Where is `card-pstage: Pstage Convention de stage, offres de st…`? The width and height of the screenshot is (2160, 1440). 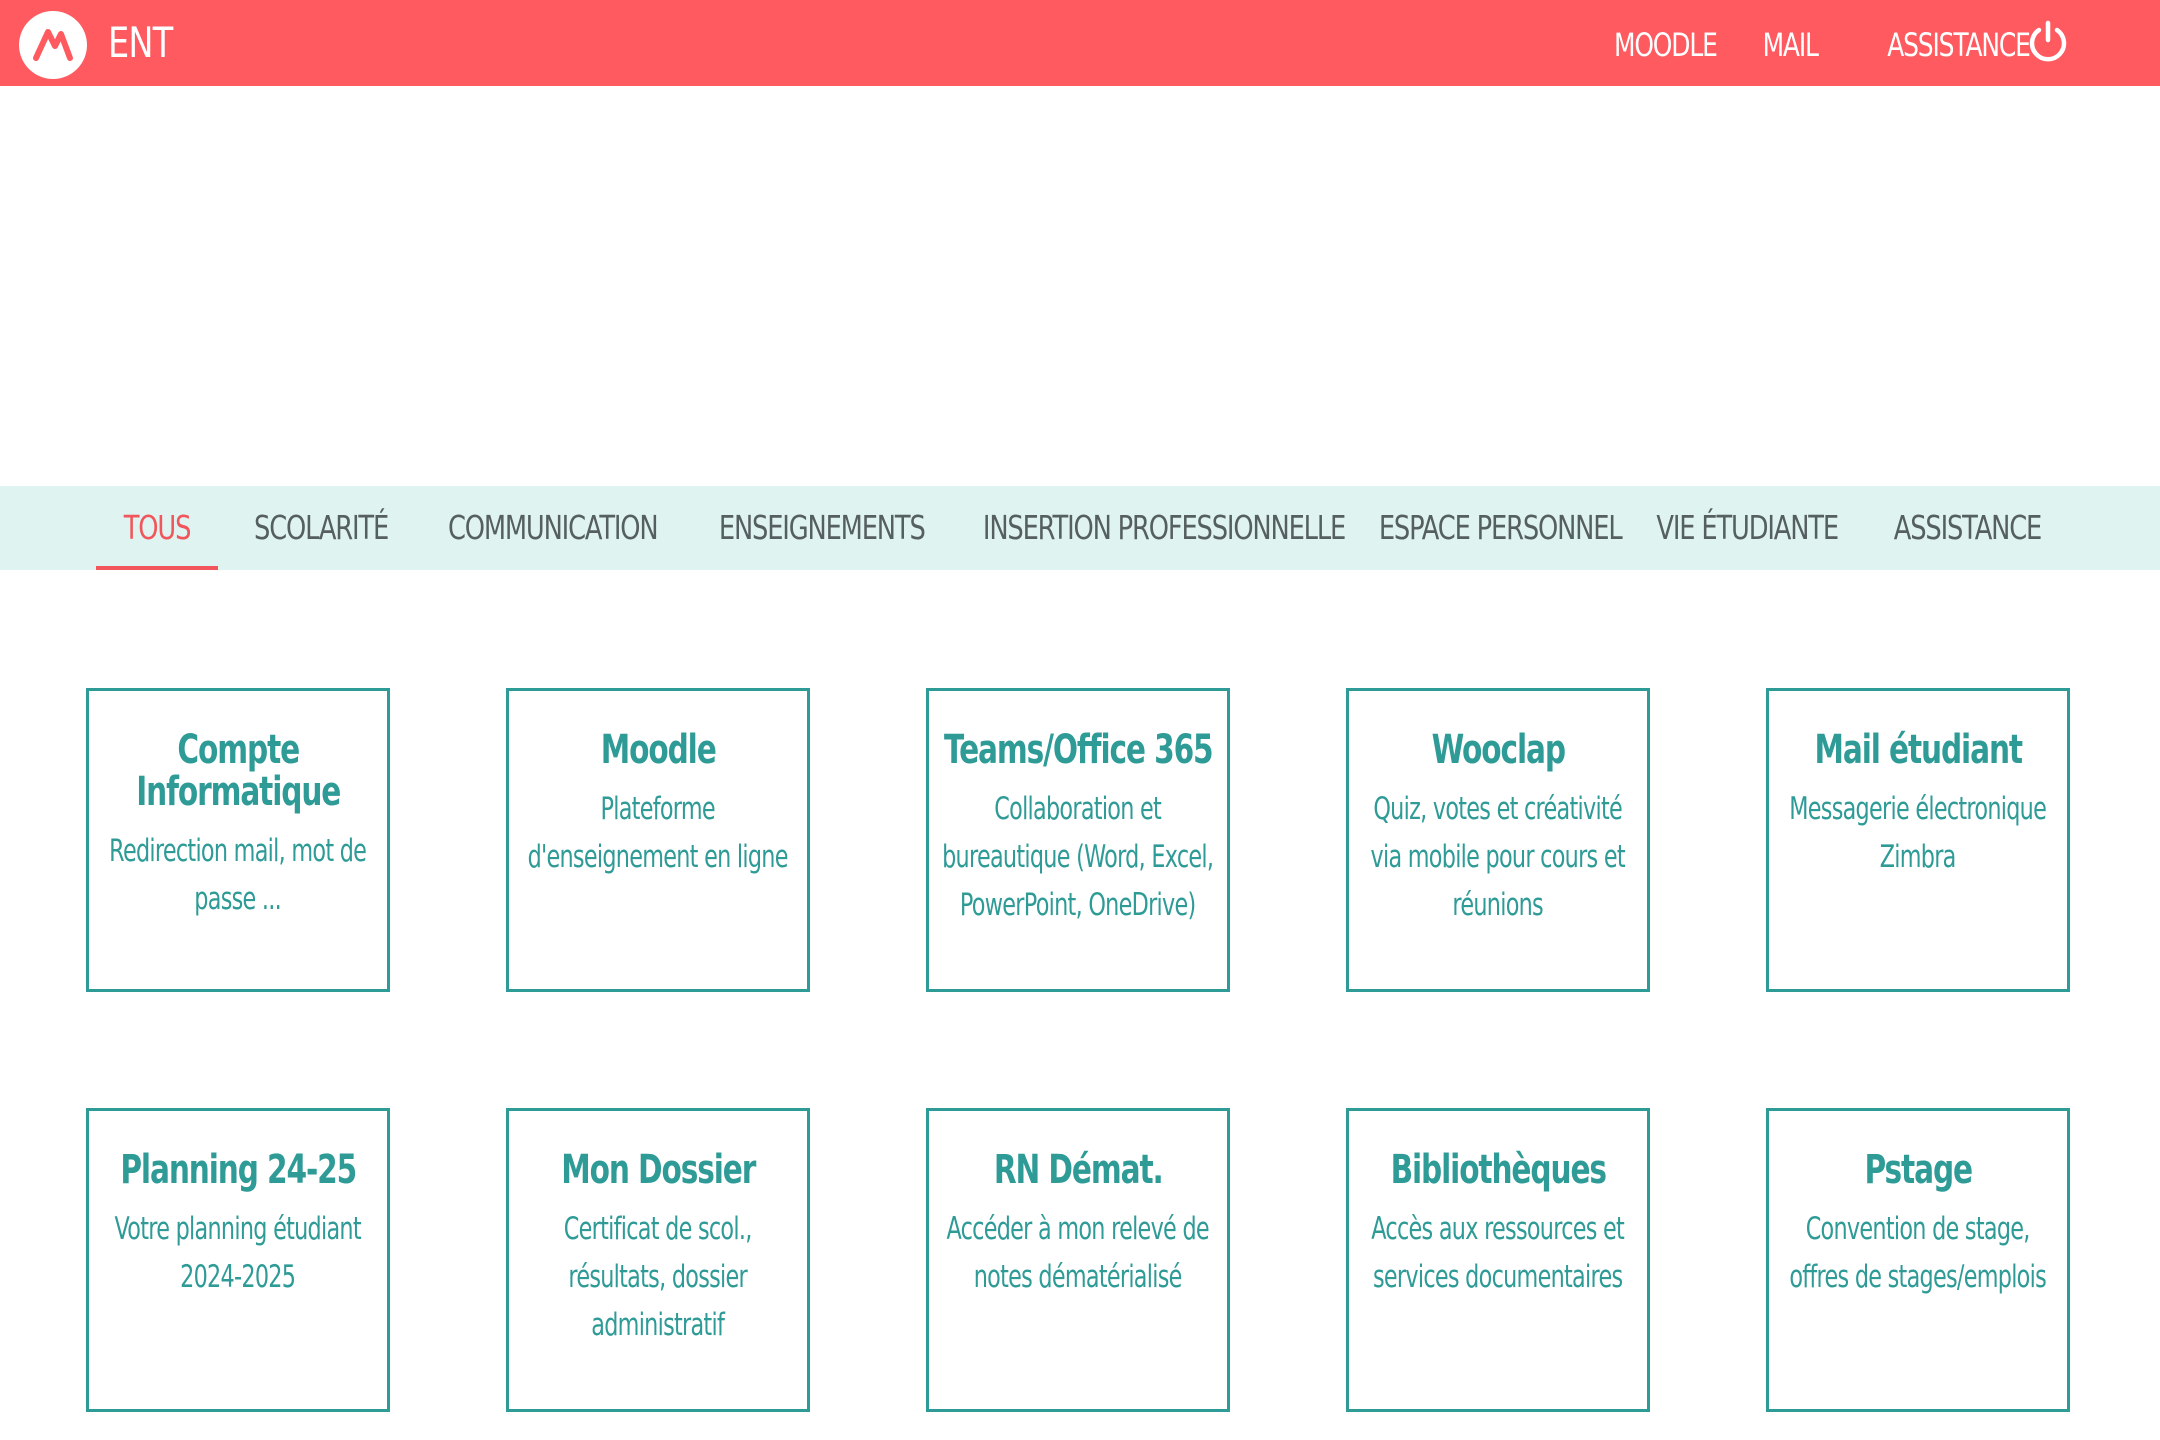
card-pstage: Pstage Convention de stage, offres de st… is located at coordinates (1918, 1260).